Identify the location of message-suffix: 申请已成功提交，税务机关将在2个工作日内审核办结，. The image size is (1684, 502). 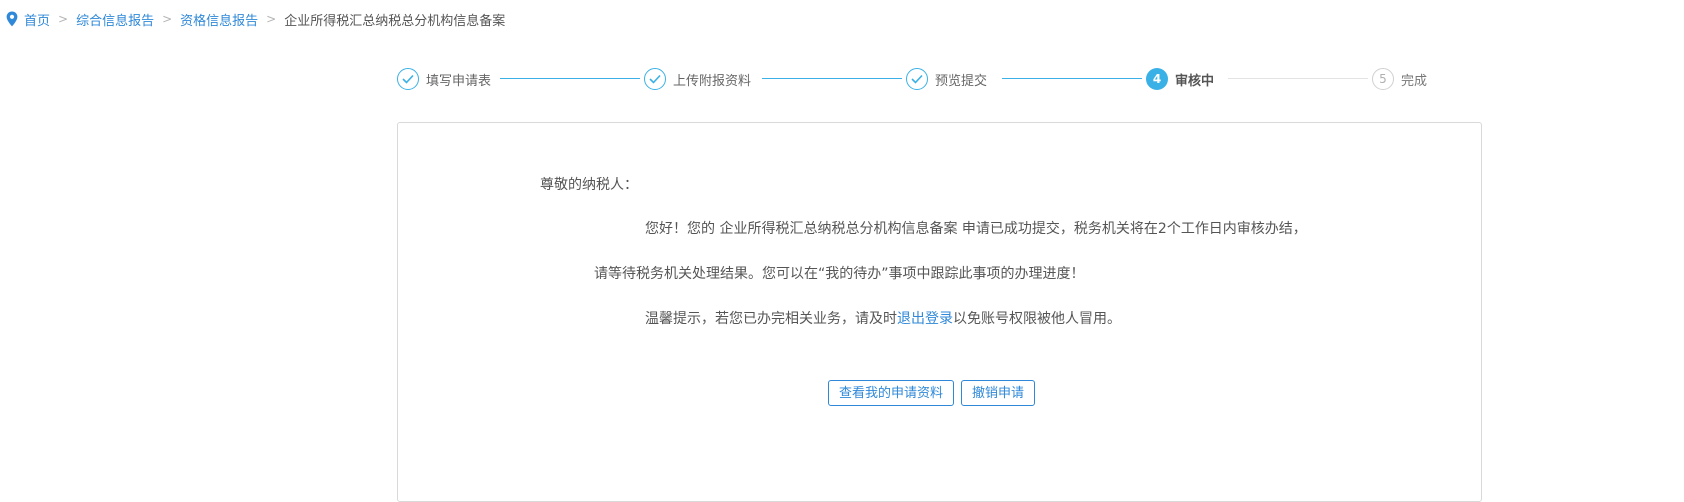
(1134, 229).